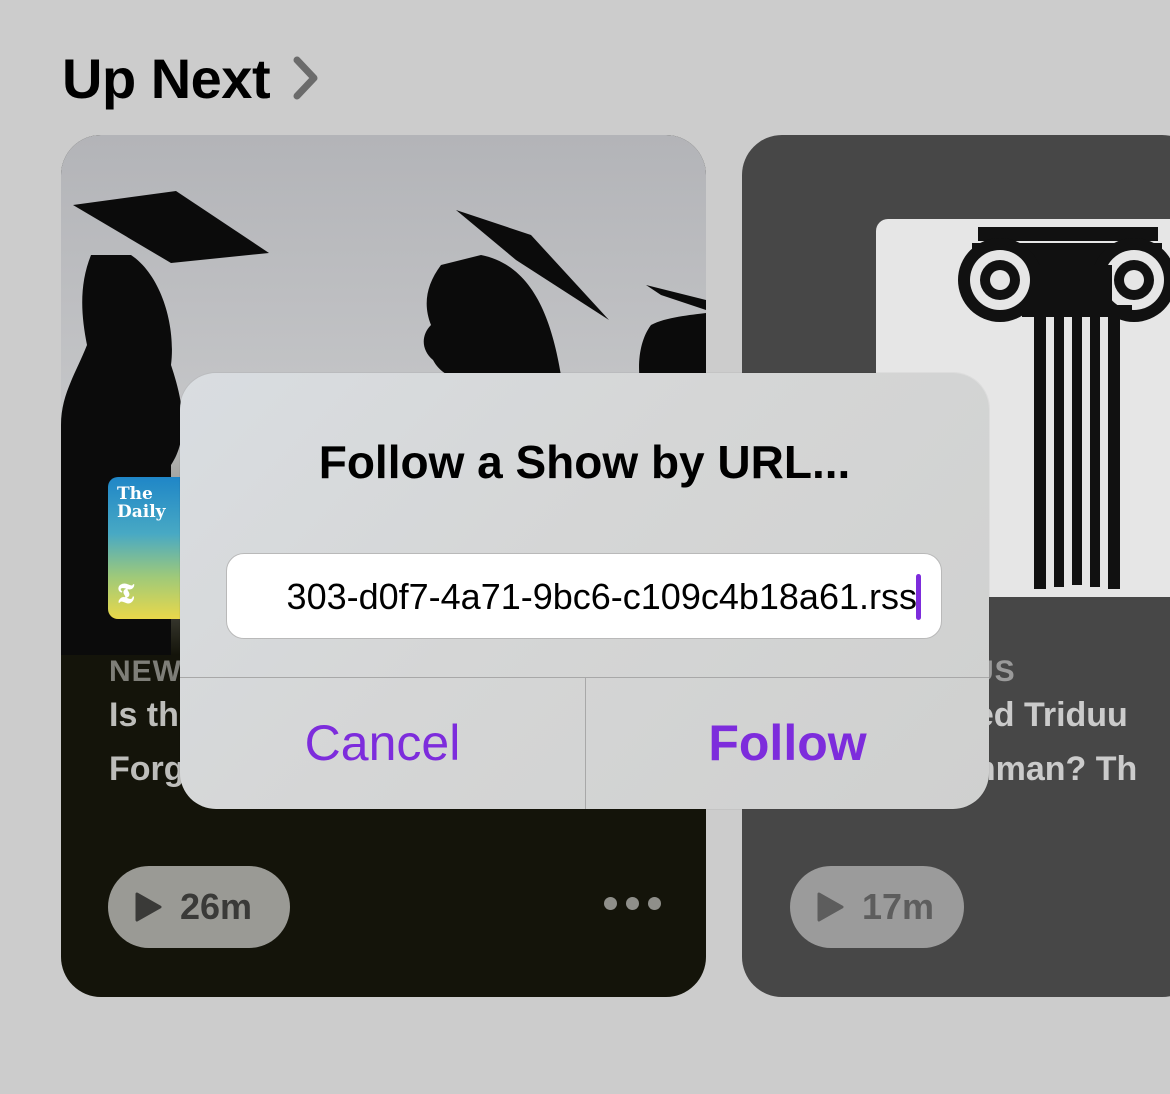  Describe the element at coordinates (632, 903) in the screenshot. I see `more-options-icon` at that location.